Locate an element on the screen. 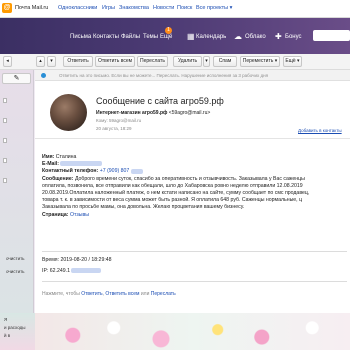  portal-link-search: Поиск is located at coordinates (184, 8).